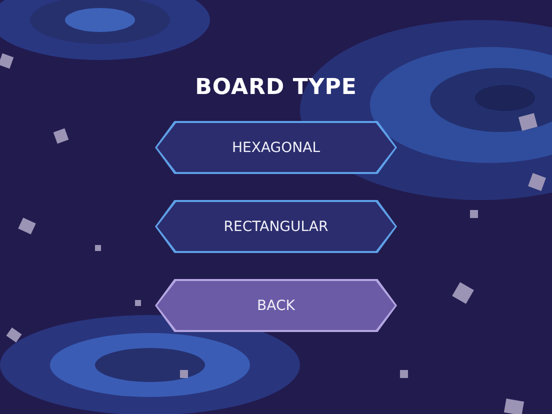  I want to click on screen-title: BOARD TYPE, so click(276, 88).